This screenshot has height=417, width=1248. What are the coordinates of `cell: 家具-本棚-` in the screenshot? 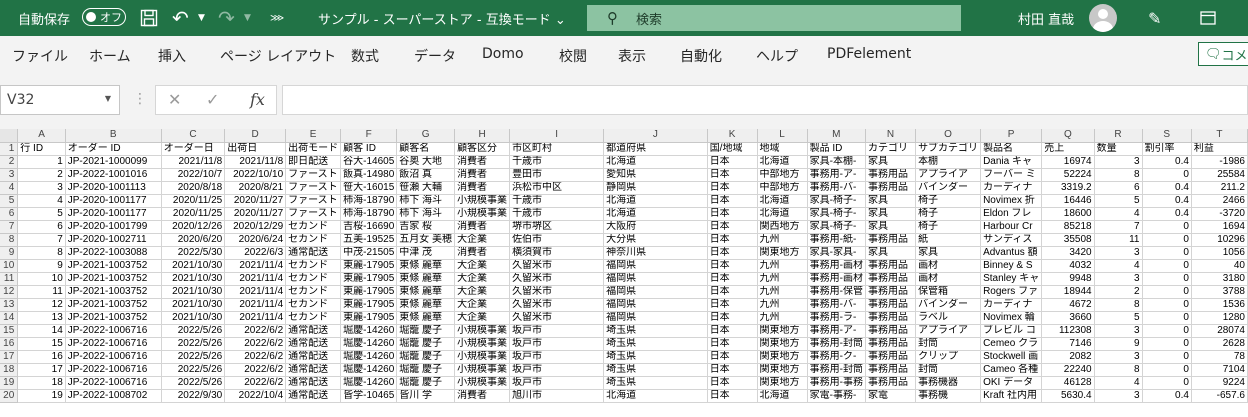 It's located at (836, 162).